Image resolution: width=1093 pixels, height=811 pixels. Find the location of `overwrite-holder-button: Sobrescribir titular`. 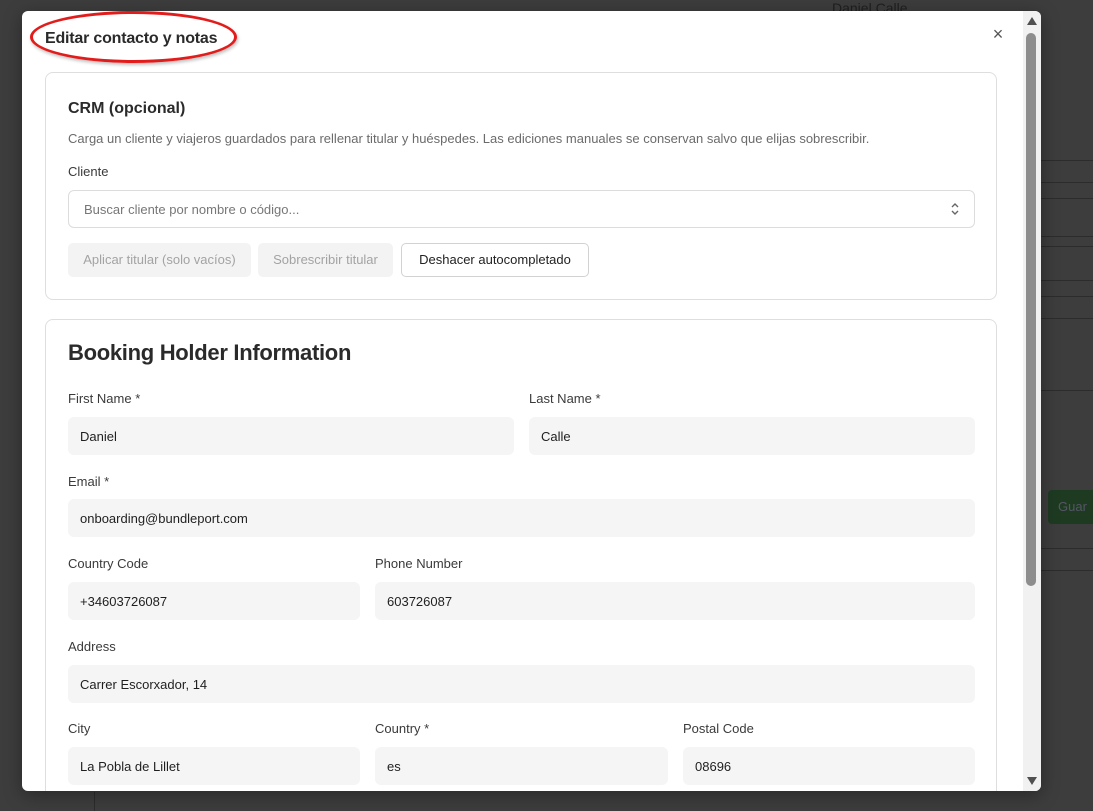

overwrite-holder-button: Sobrescribir titular is located at coordinates (325, 260).